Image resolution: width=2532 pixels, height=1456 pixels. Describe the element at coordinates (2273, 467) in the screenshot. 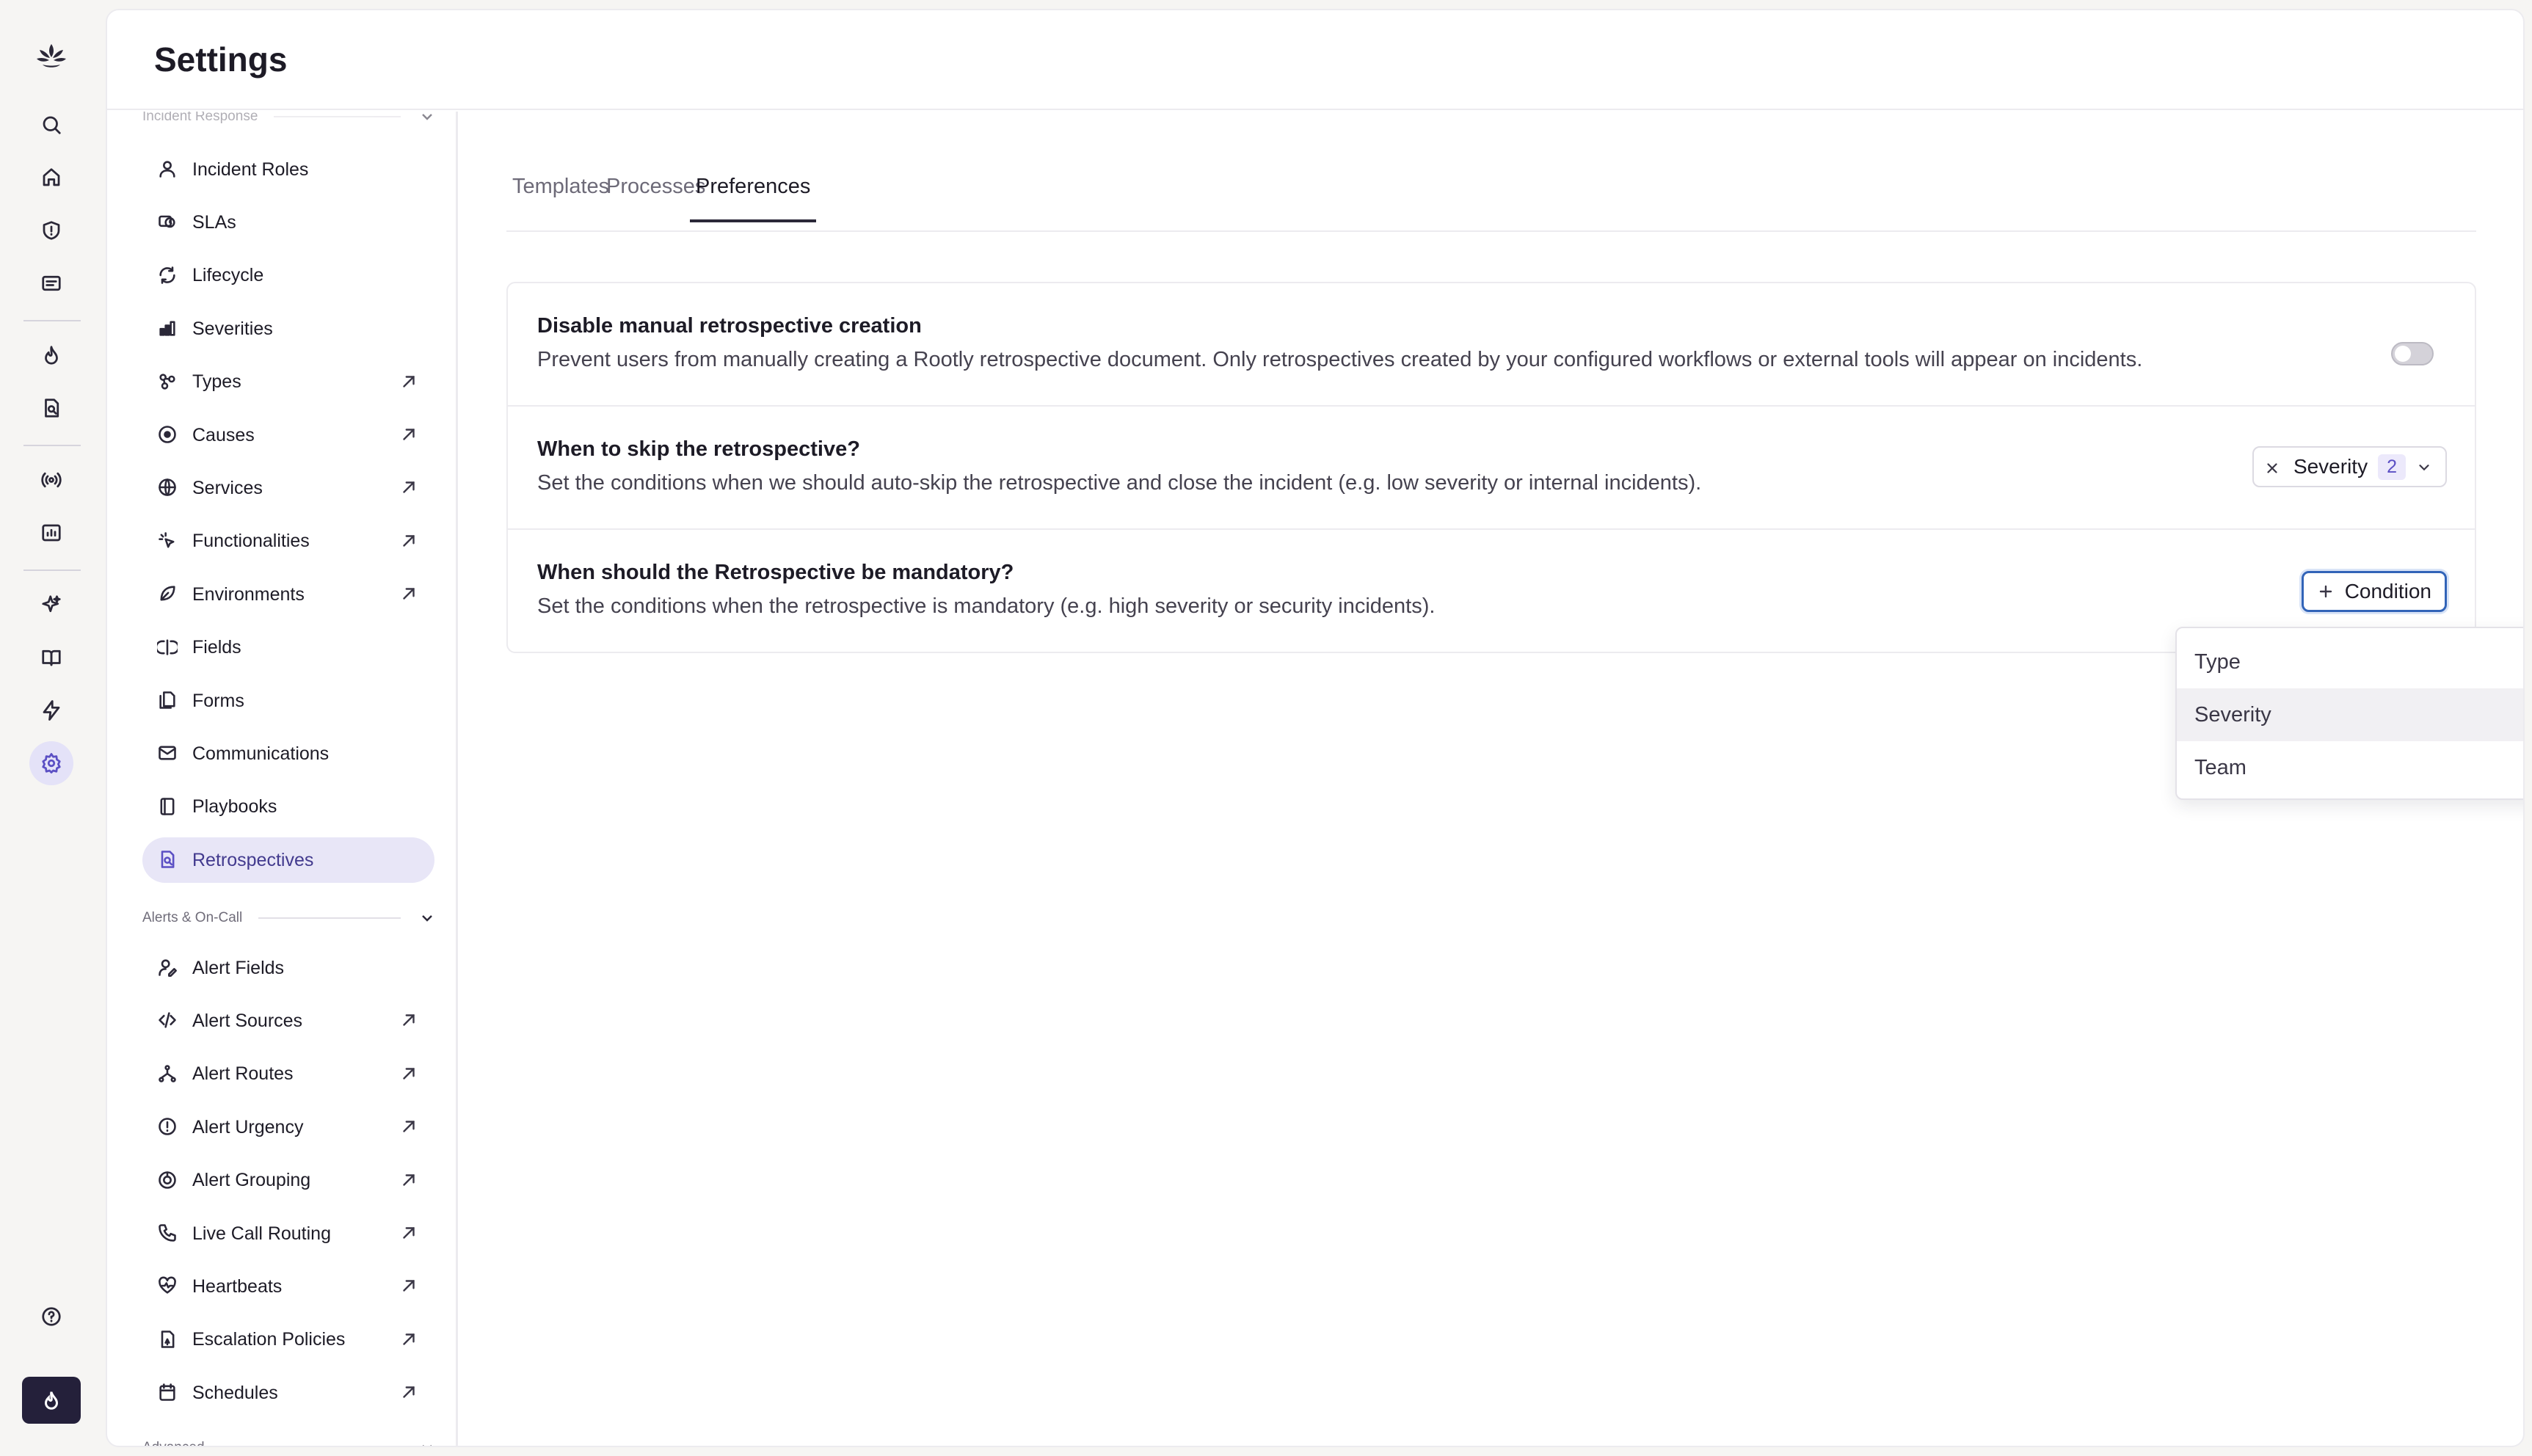

I see `close-icon` at that location.